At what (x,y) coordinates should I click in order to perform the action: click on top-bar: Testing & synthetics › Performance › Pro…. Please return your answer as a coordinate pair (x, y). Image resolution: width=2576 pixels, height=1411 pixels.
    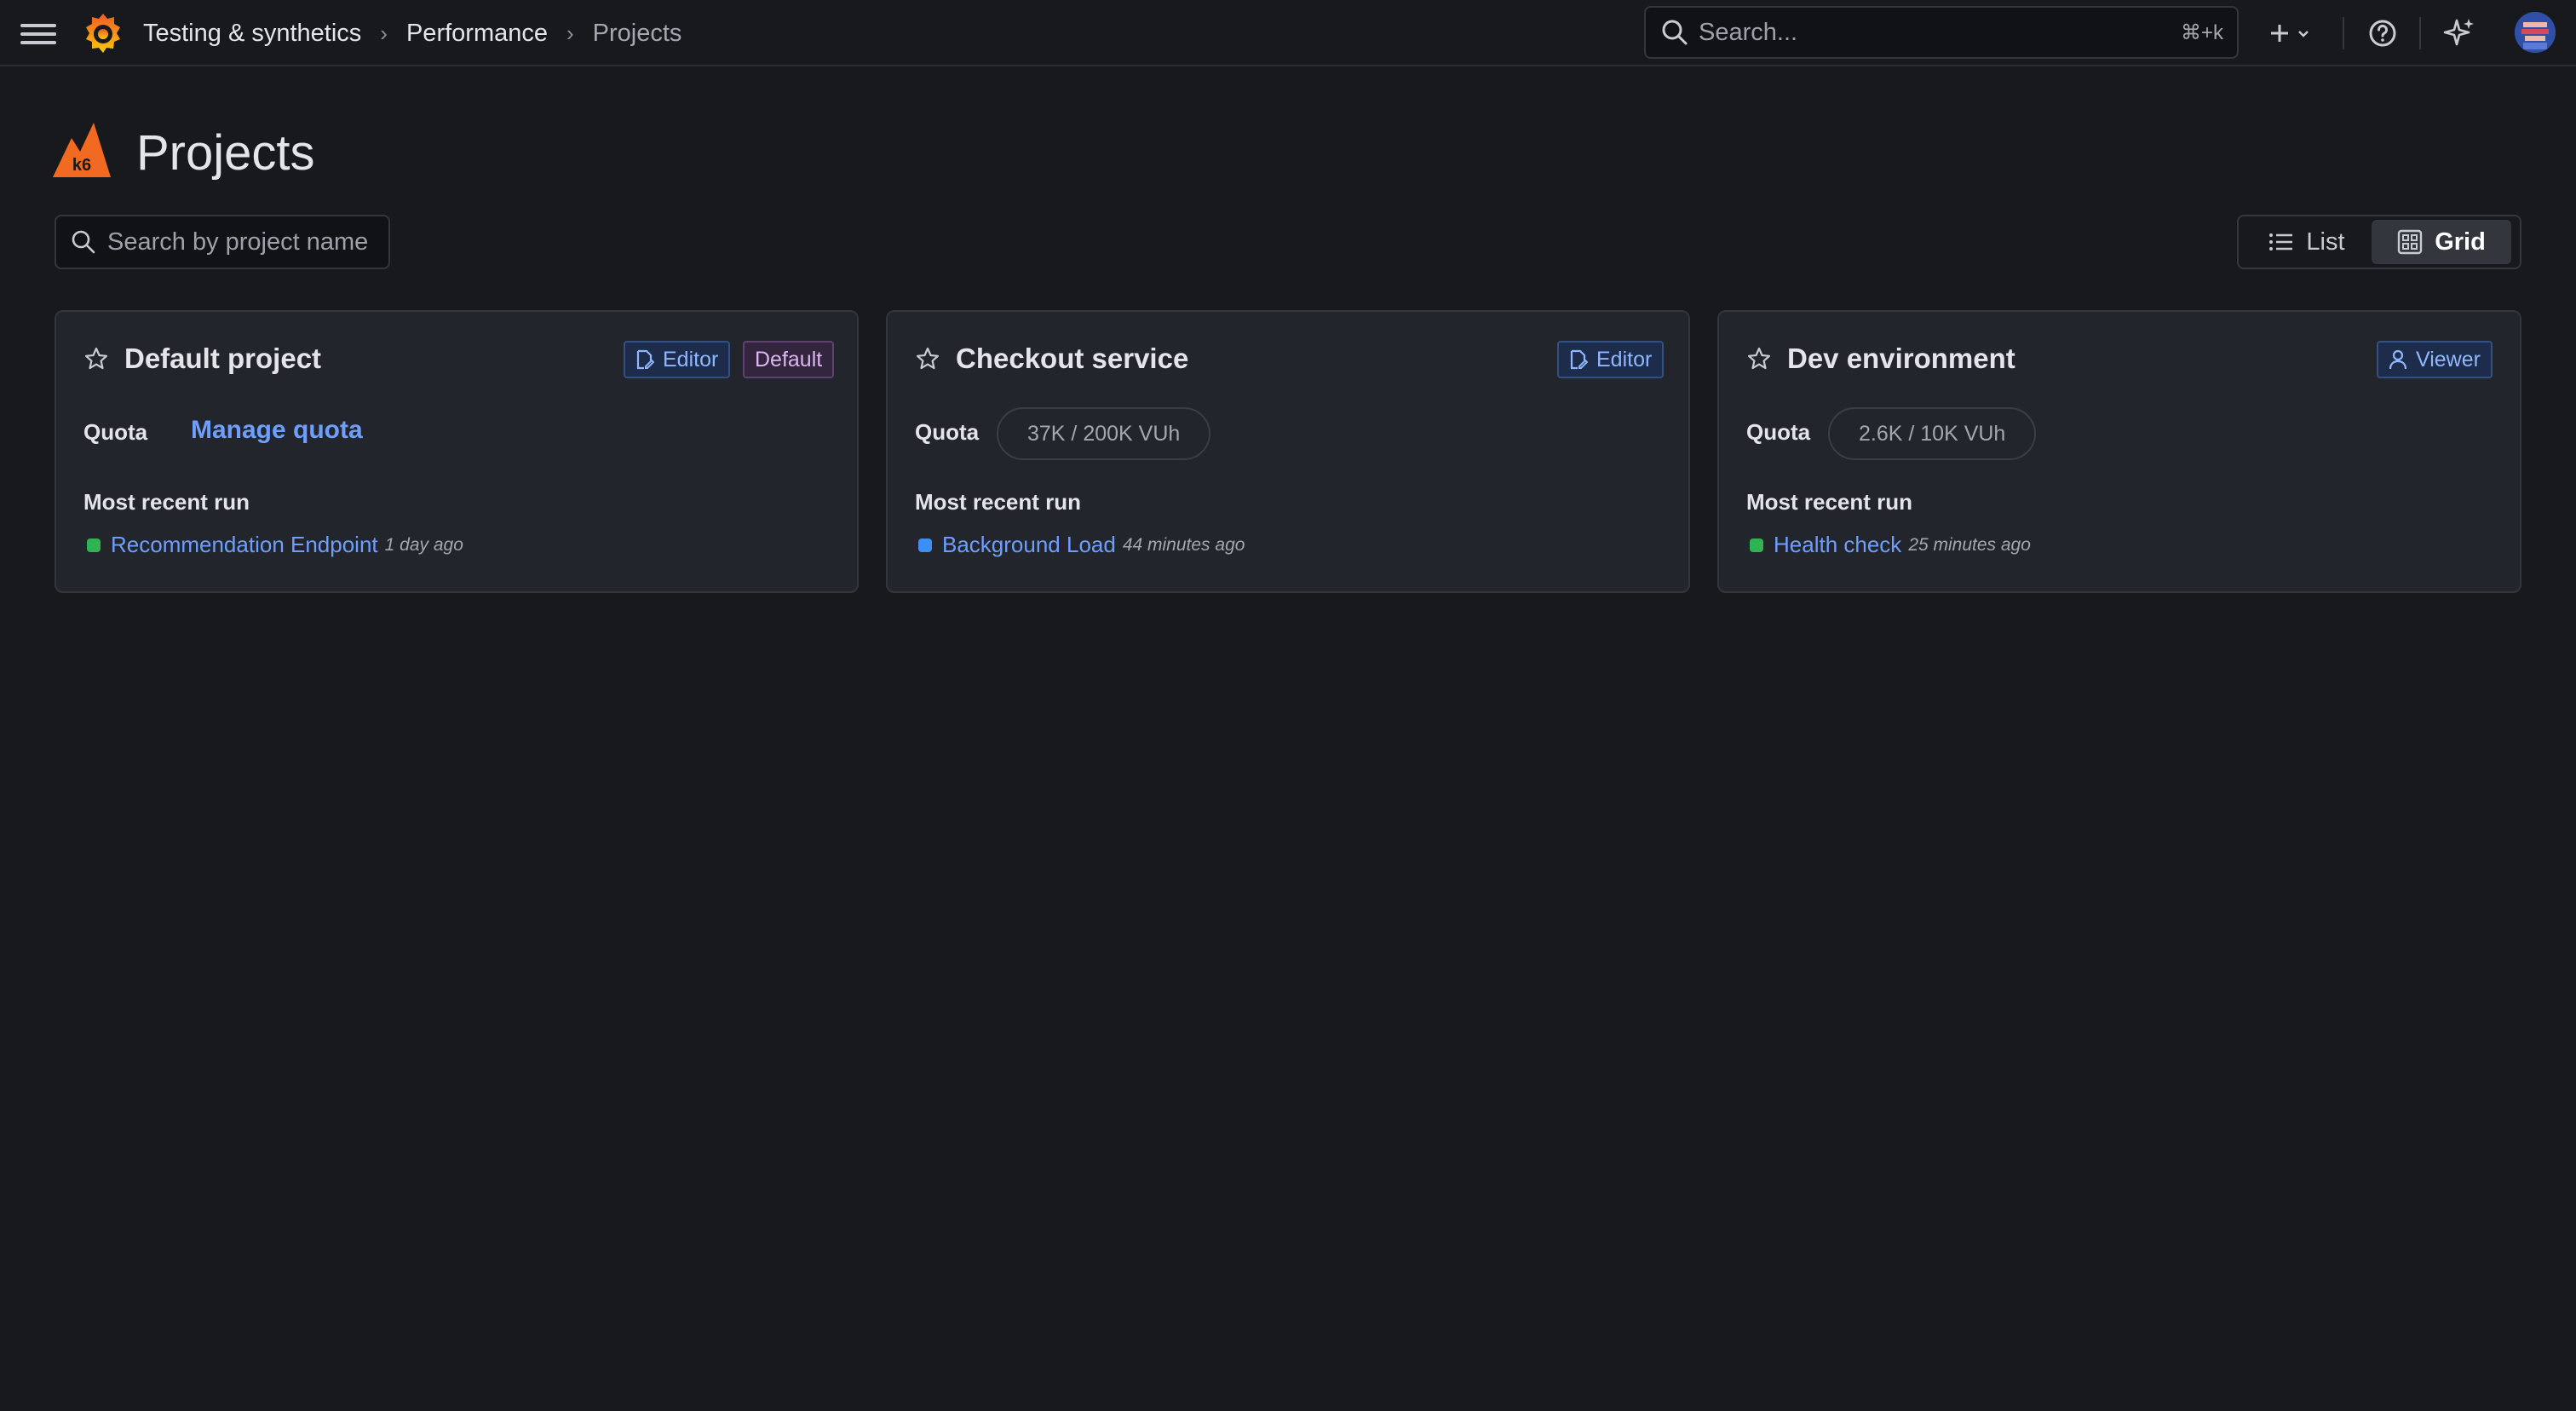
    Looking at the image, I should click on (1288, 33).